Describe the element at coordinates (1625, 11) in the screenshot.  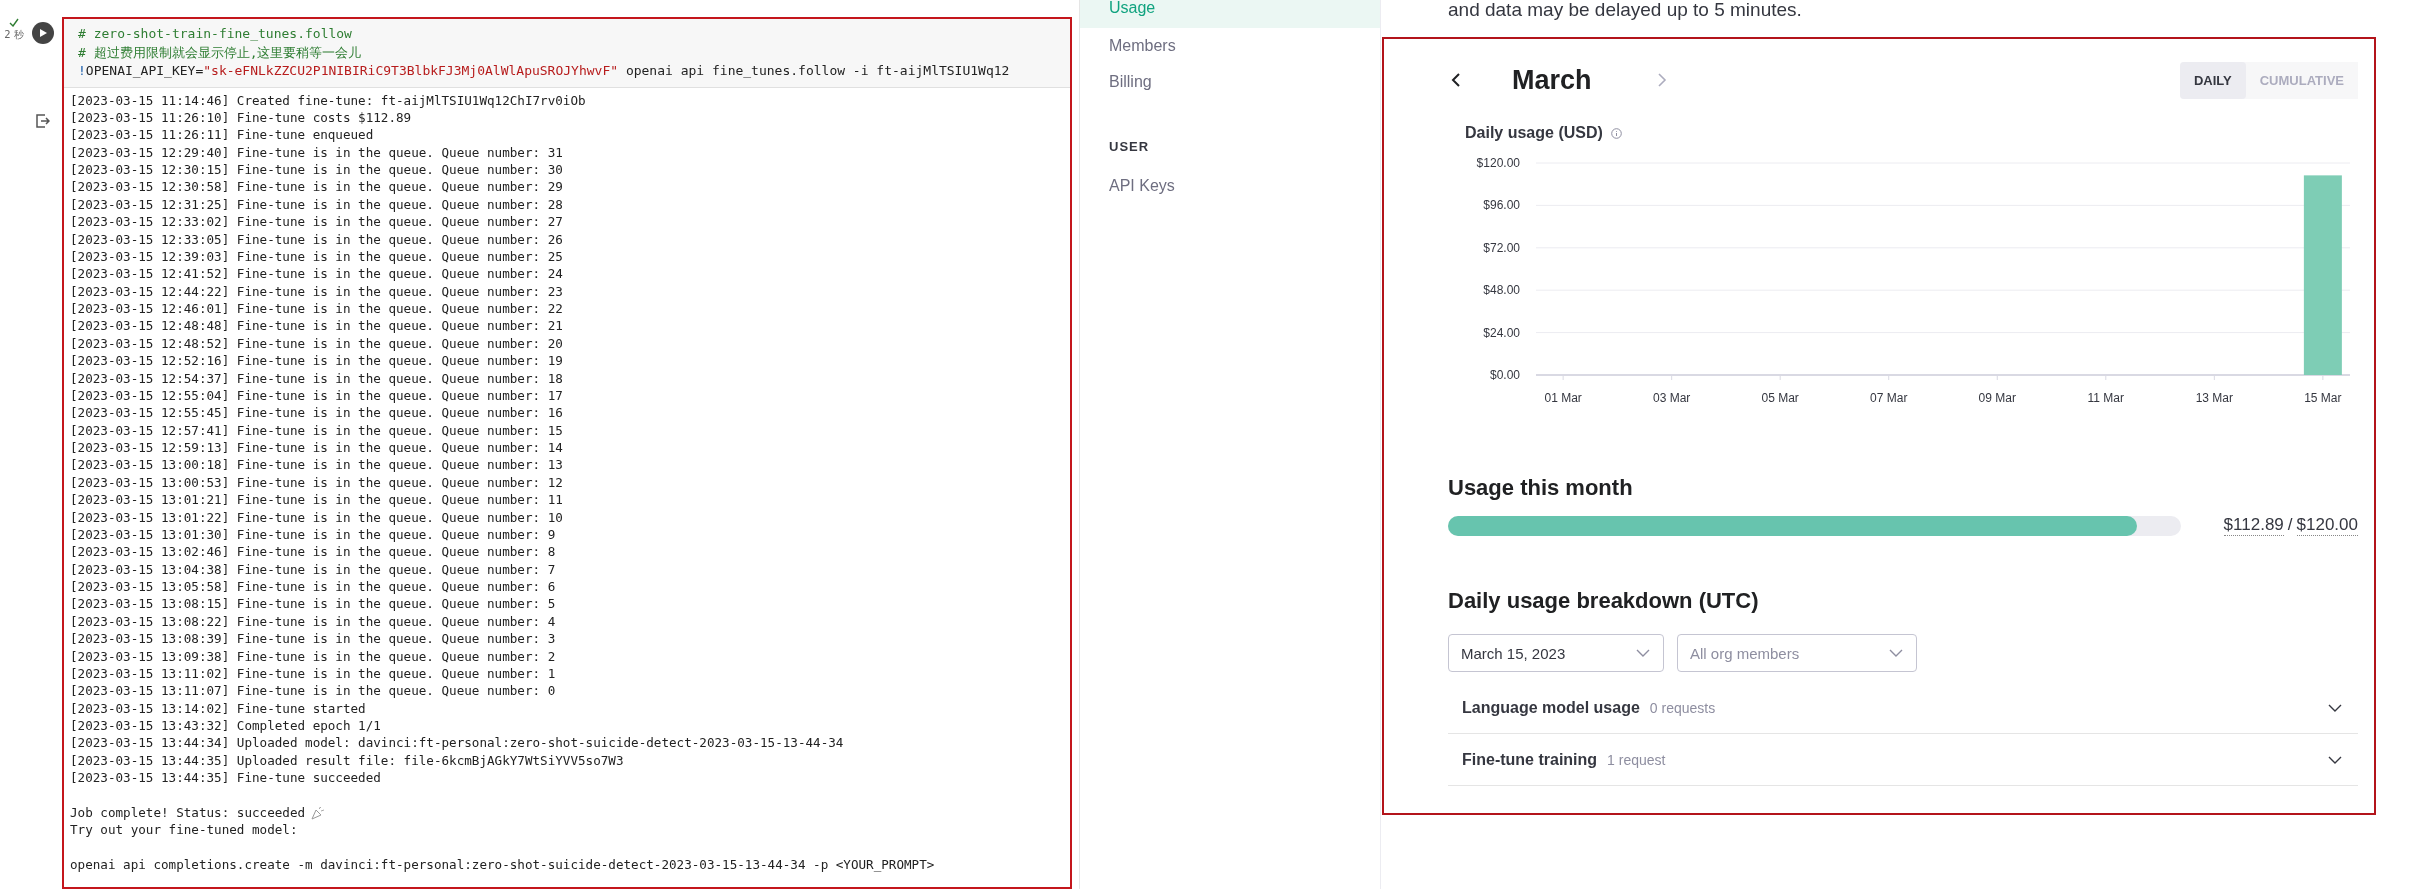
I see `note-text: and data may be delayed up to 5 minutes.` at that location.